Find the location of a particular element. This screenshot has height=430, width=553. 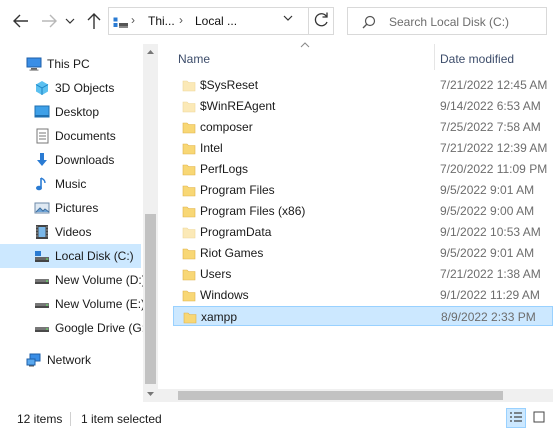

nav-item-downloads: Downloads is located at coordinates (70, 160).